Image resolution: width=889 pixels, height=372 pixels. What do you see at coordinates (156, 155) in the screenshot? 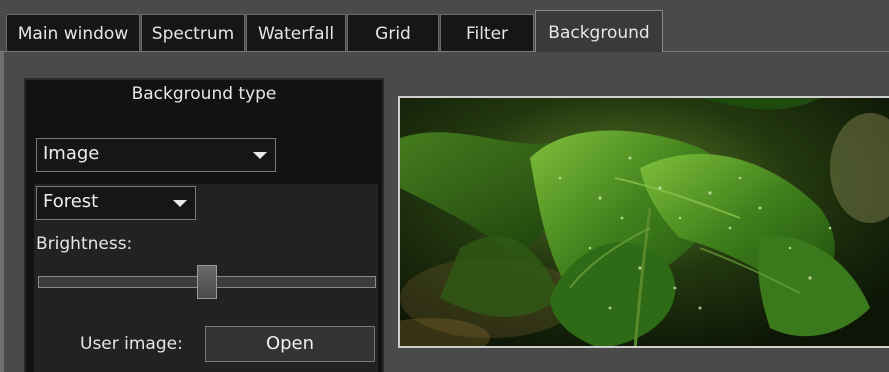
I see `background-type-select: Image` at bounding box center [156, 155].